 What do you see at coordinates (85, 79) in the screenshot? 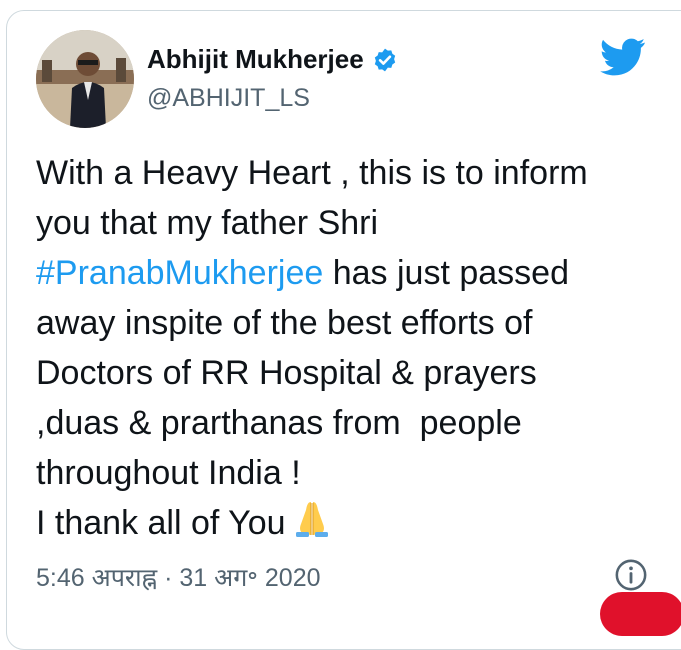
I see `avatar` at bounding box center [85, 79].